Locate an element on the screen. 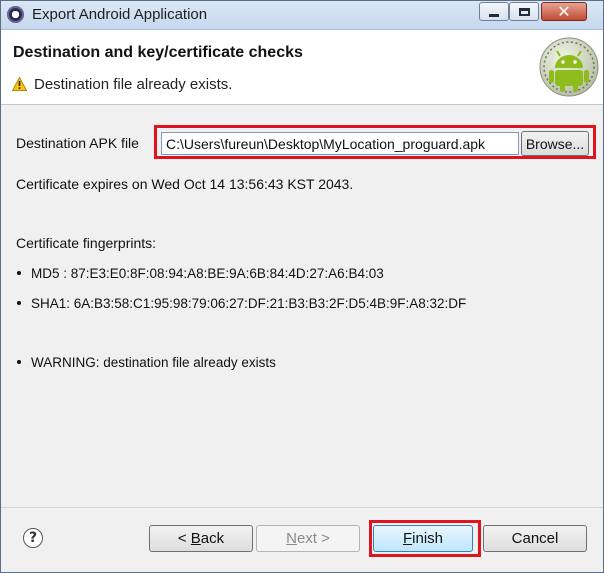 This screenshot has height=573, width=604. eclipse-app-icon is located at coordinates (15, 14).